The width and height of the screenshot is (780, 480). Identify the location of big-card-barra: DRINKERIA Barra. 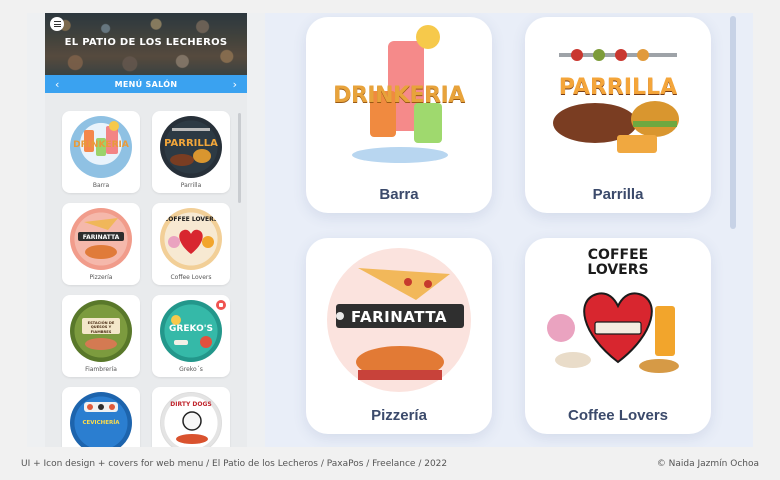
(399, 115).